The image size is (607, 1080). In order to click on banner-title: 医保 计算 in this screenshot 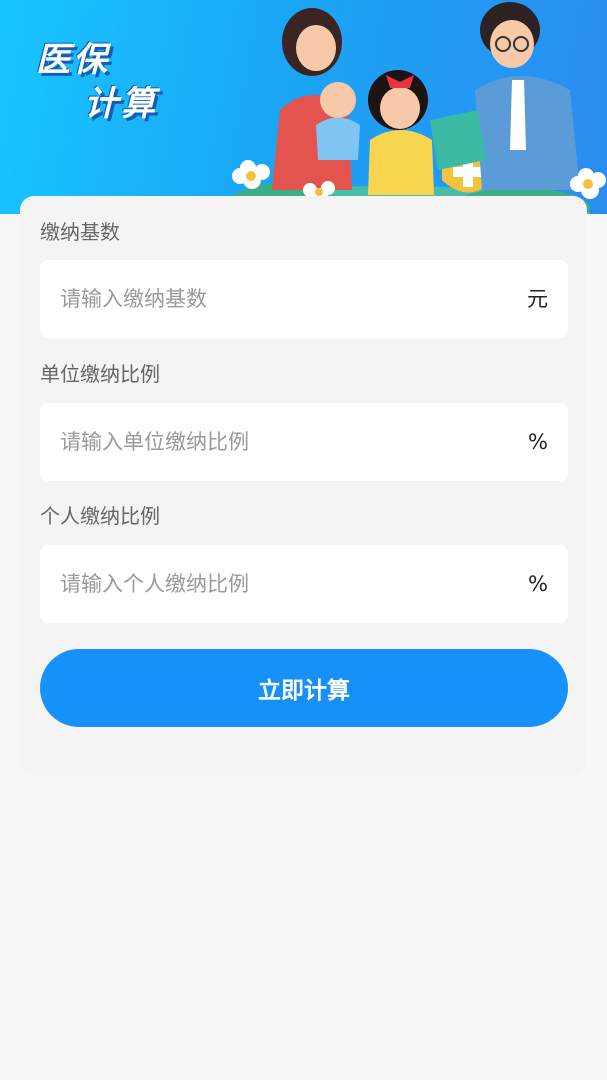, I will do `click(97, 82)`.